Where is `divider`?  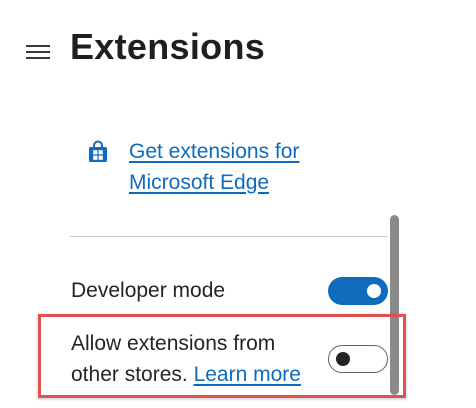 divider is located at coordinates (229, 236).